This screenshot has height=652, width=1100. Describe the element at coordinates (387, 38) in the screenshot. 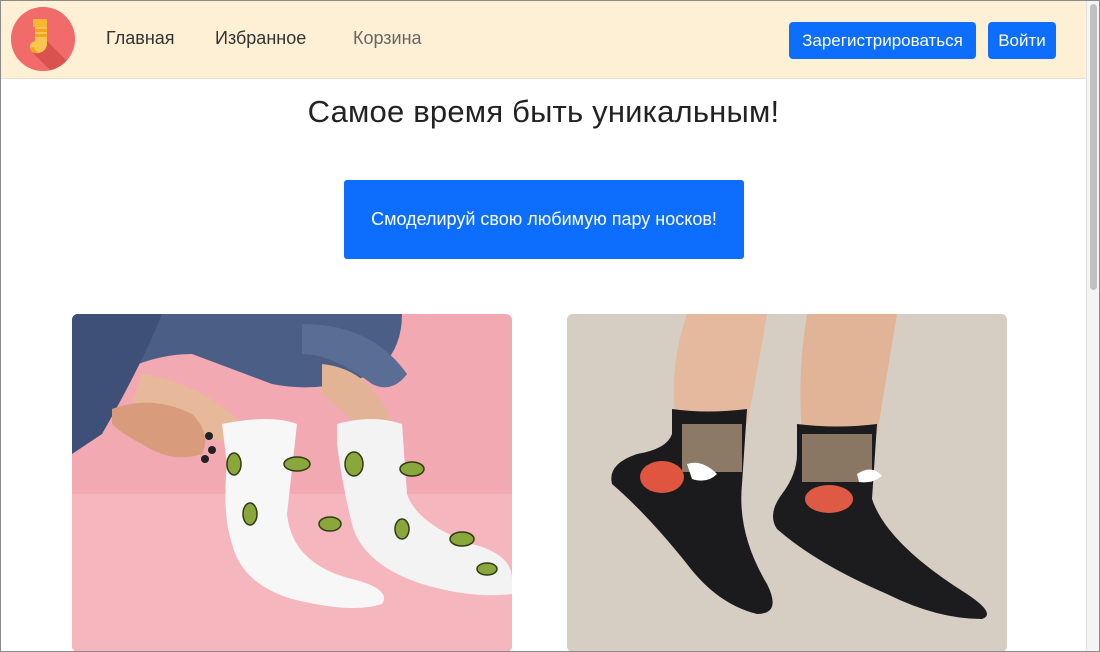

I see `nav-link-cart: Корзина` at that location.